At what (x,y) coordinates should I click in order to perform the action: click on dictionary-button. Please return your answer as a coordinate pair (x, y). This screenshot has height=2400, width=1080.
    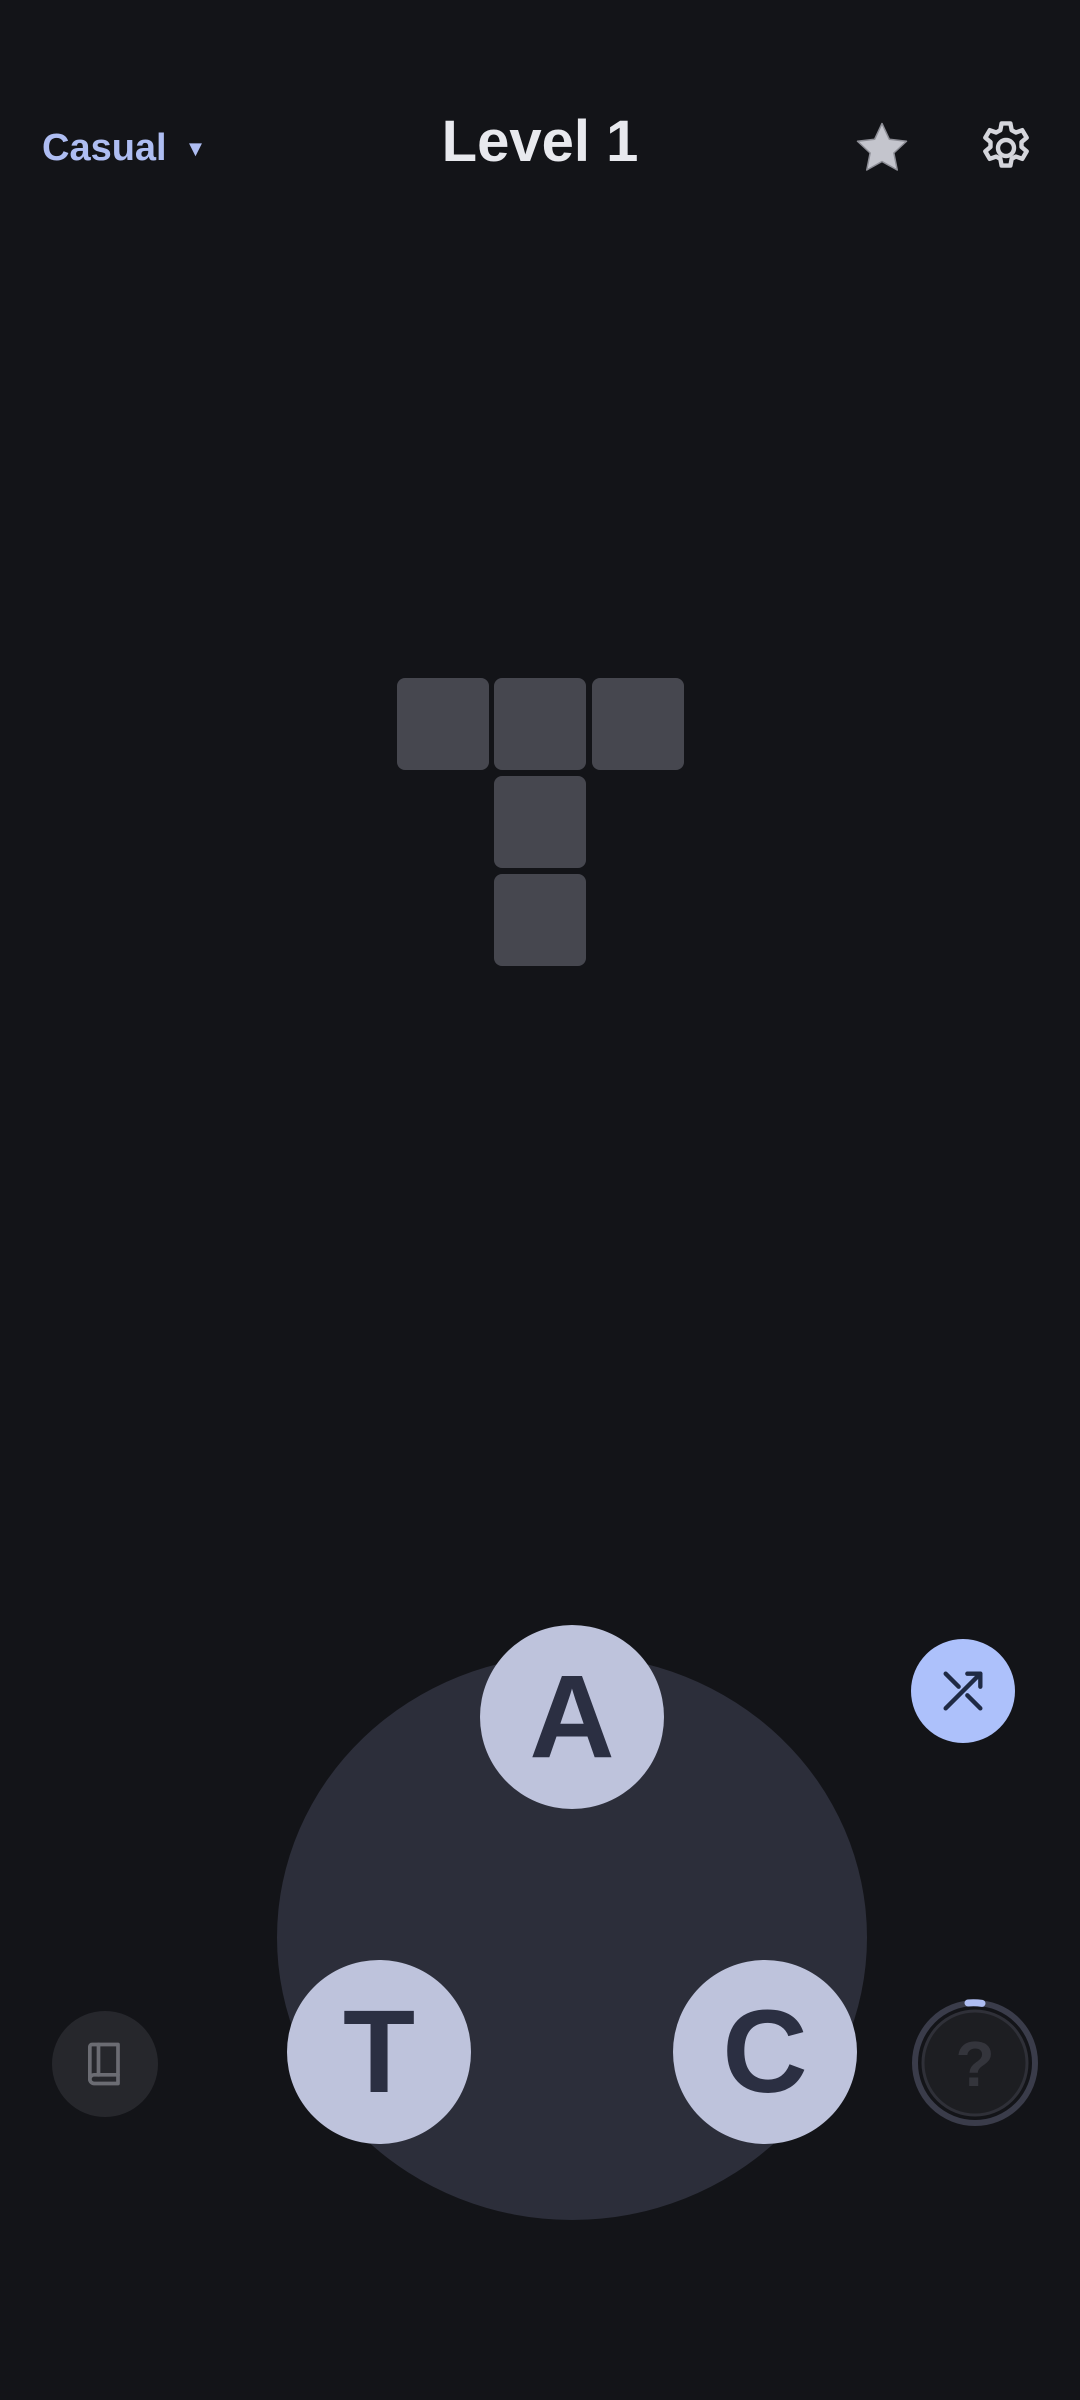
    Looking at the image, I should click on (105, 2064).